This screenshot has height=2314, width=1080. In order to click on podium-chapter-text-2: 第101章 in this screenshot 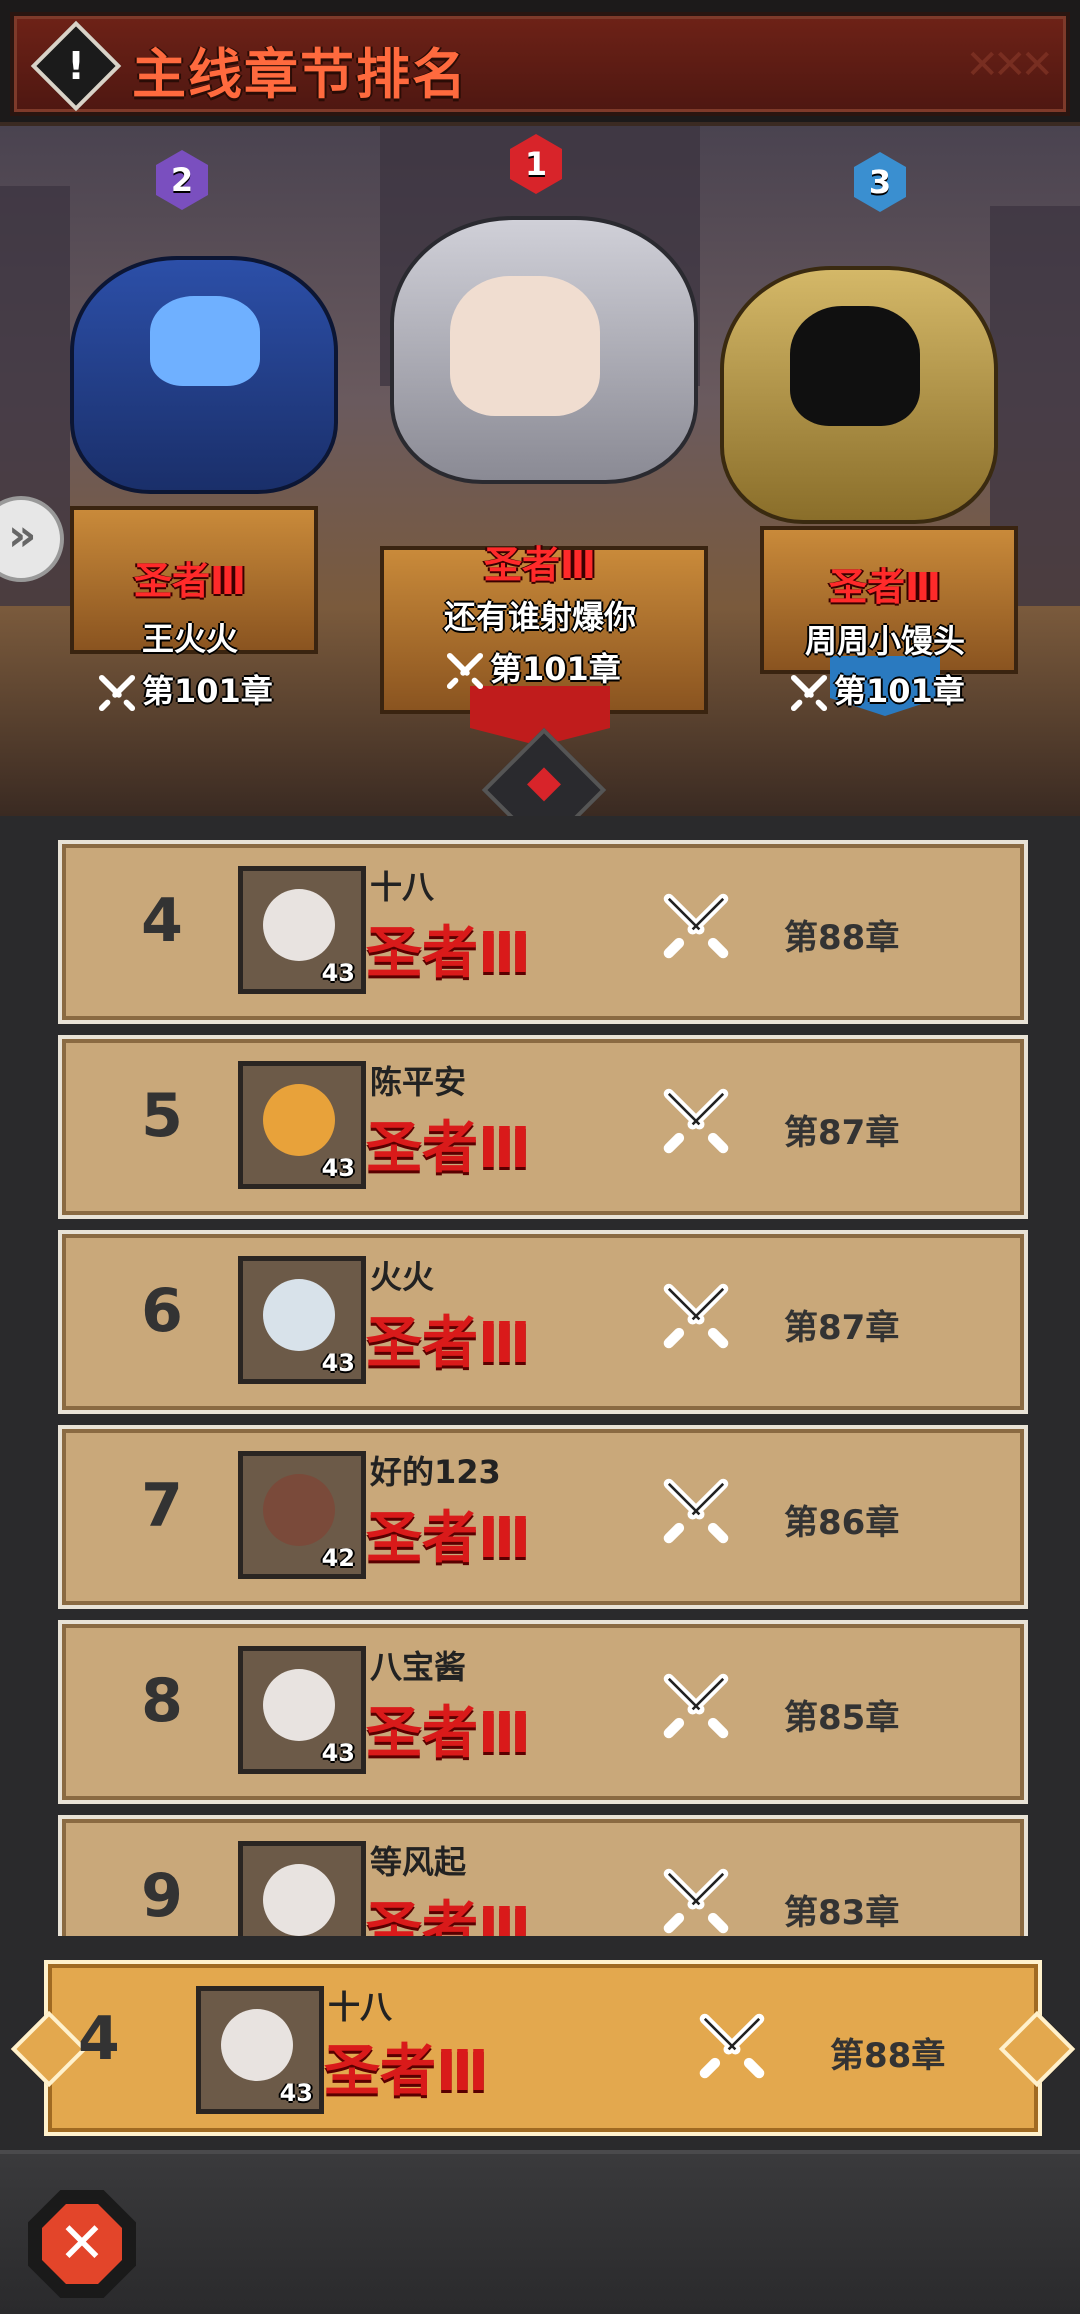, I will do `click(207, 691)`.